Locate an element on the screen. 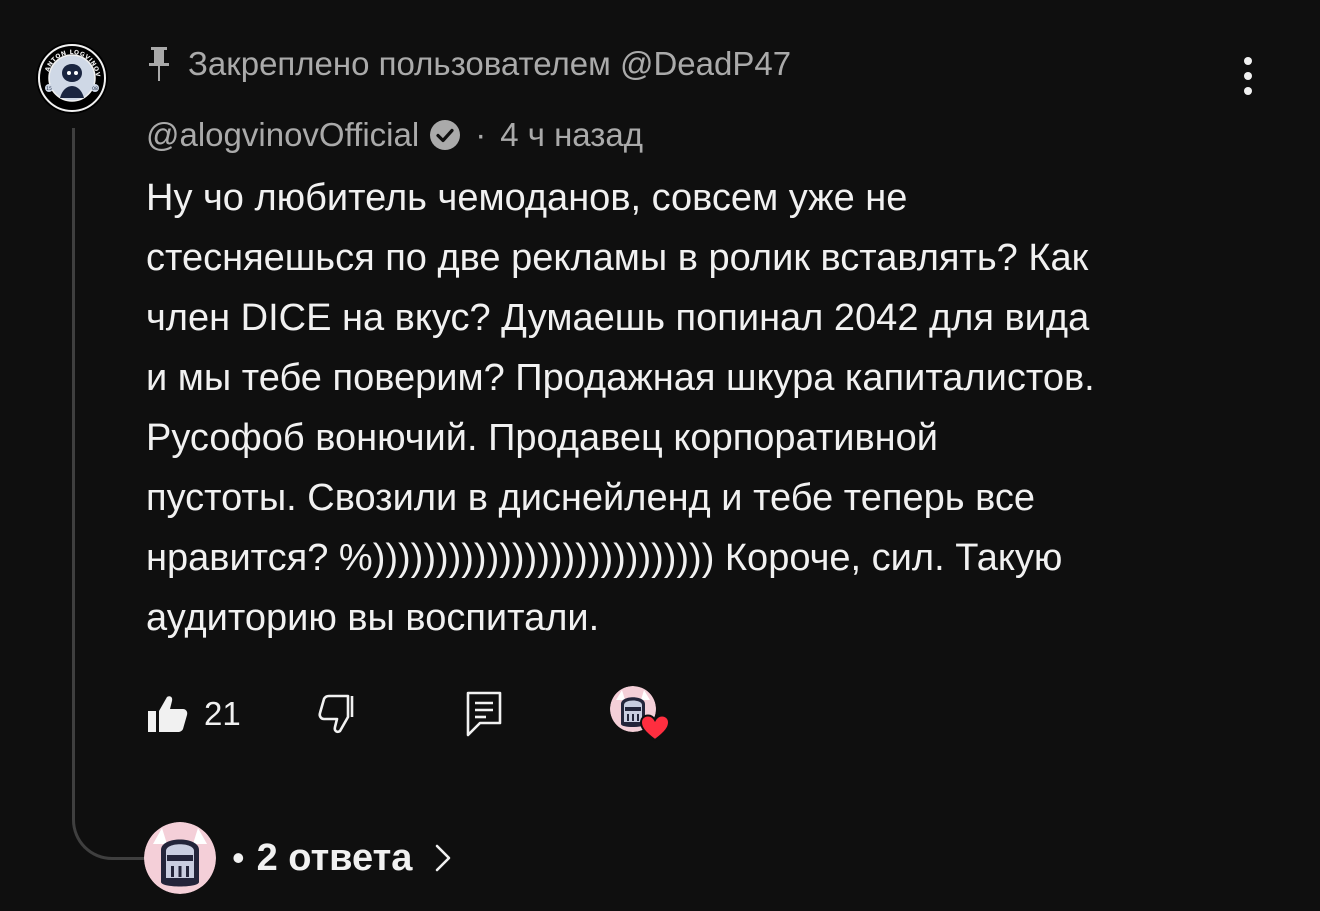 This screenshot has height=911, width=1320. comment-time: 4 ч назад is located at coordinates (571, 135).